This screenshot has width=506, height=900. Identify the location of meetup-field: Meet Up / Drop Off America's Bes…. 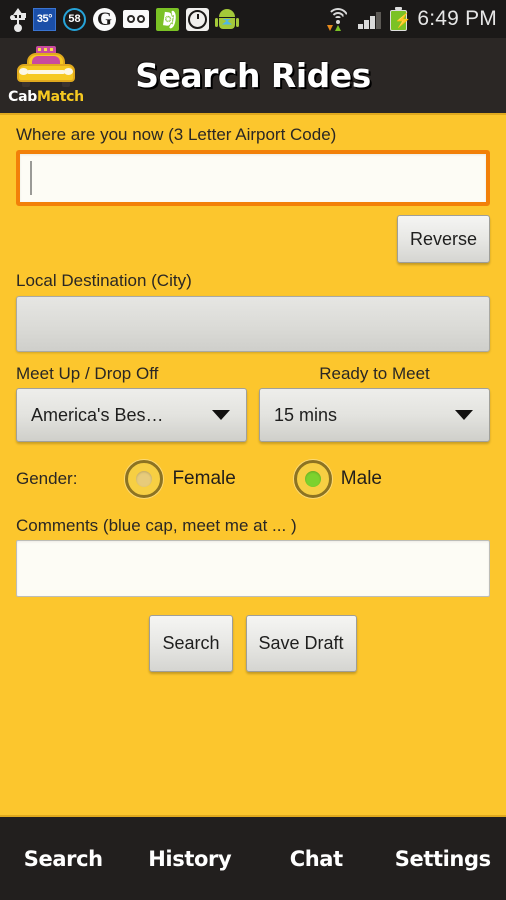
(131, 403).